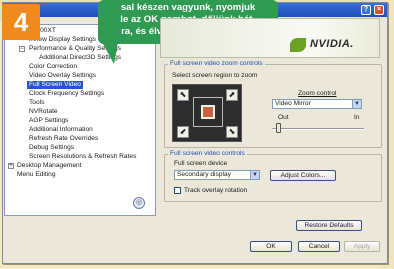 This screenshot has height=269, width=394. What do you see at coordinates (329, 225) in the screenshot?
I see `restore-defaults-button: Restore Defaults` at bounding box center [329, 225].